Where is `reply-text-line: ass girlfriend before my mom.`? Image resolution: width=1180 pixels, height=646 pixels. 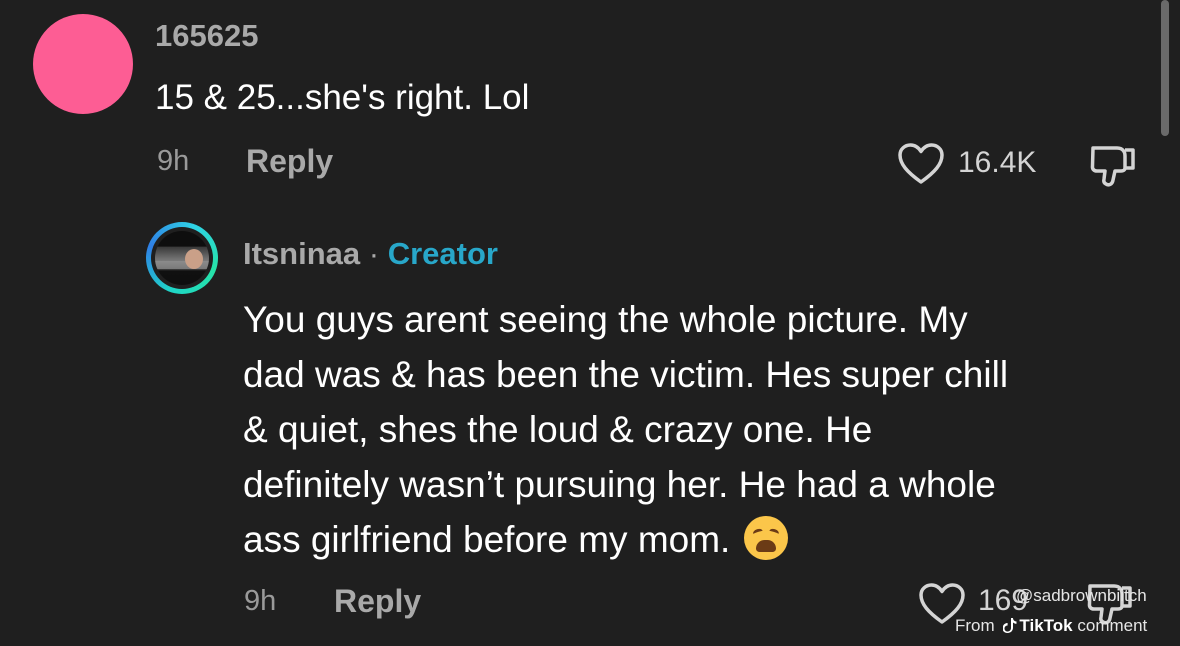 reply-text-line: ass girlfriend before my mom. is located at coordinates (487, 539).